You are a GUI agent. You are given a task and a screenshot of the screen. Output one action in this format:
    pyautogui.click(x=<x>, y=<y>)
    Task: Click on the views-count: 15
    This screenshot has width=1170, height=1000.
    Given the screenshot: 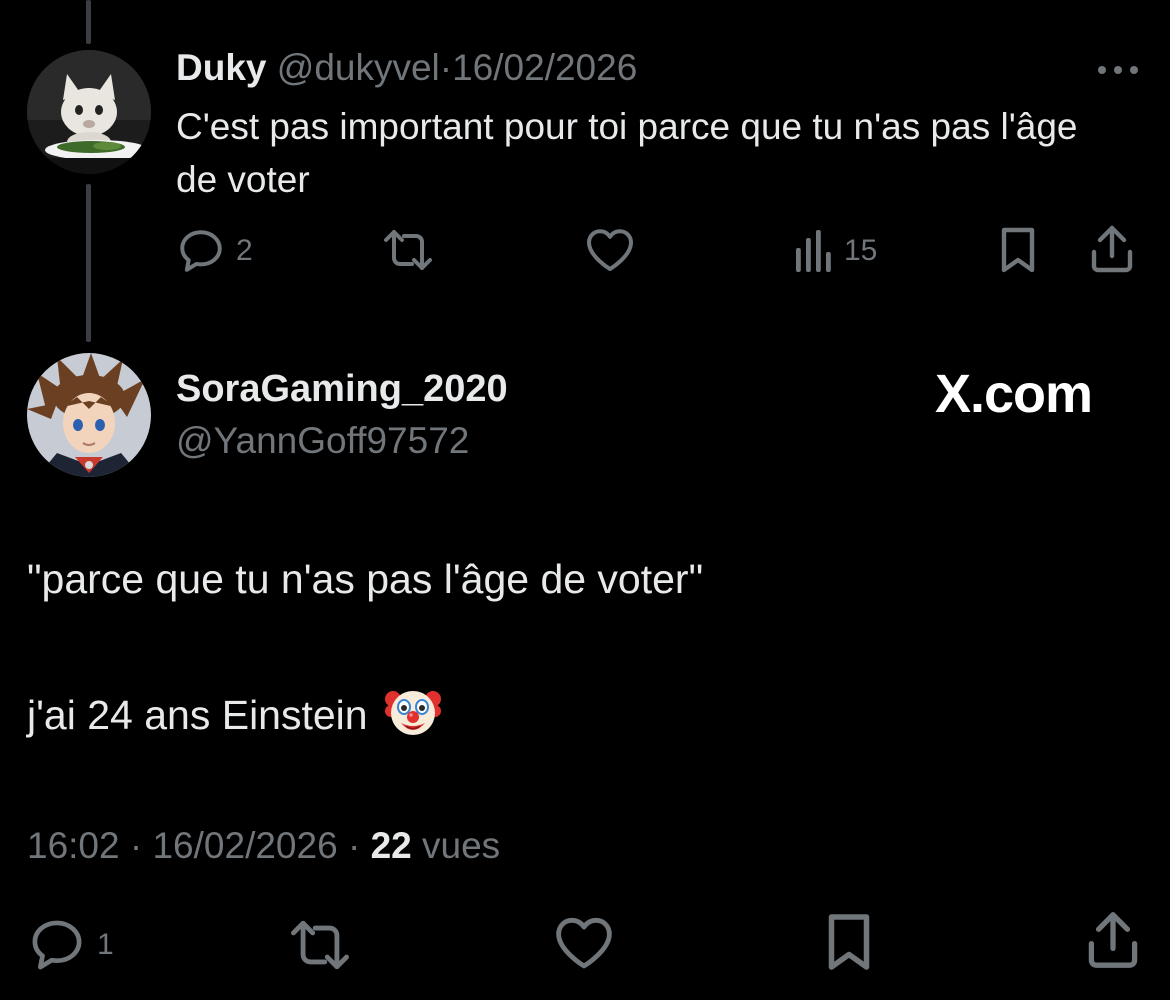 What is the action you would take?
    pyautogui.click(x=861, y=250)
    